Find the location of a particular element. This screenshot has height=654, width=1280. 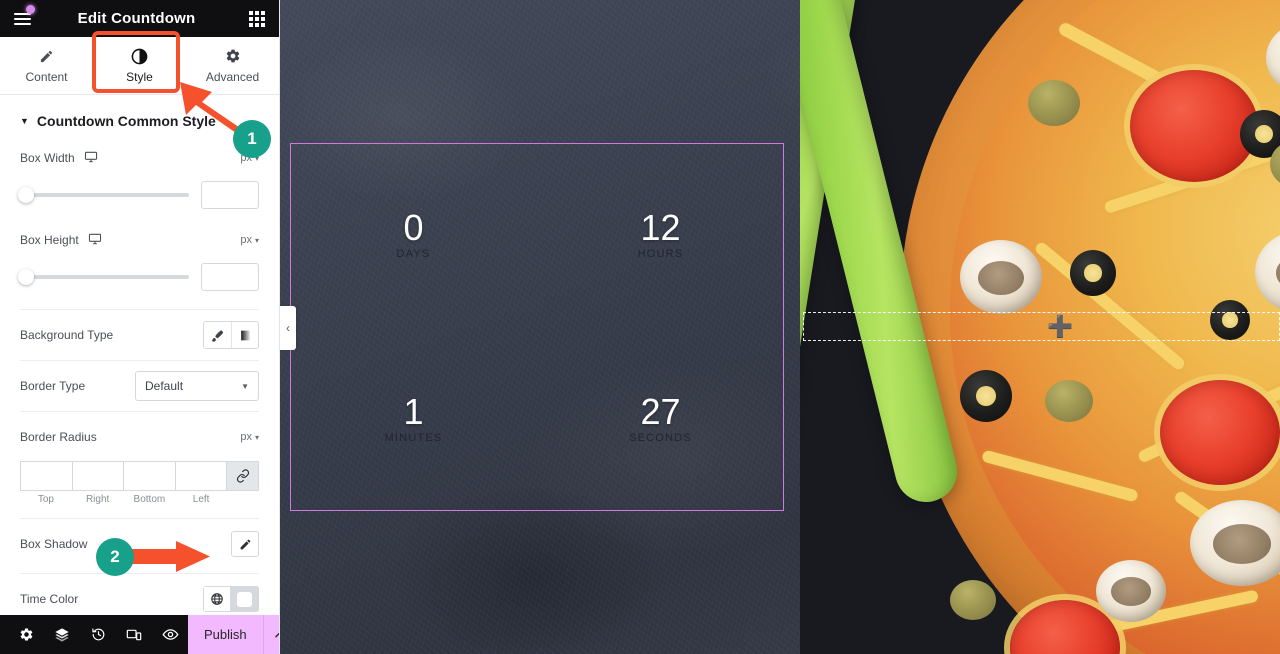

control-border-radius: Border Radius px ▾ Top Right Bottom Left is located at coordinates (139, 463).